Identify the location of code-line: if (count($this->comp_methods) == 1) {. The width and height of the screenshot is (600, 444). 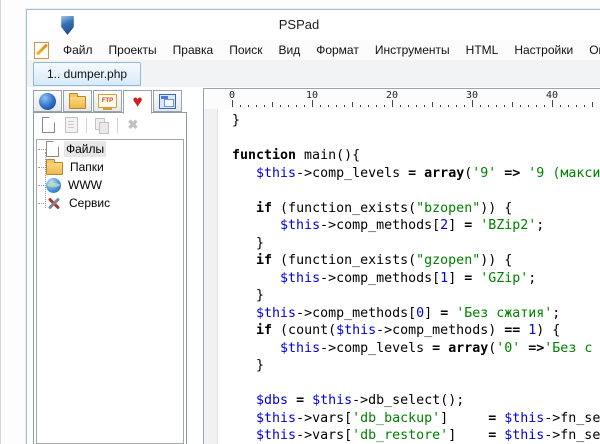
(416, 331).